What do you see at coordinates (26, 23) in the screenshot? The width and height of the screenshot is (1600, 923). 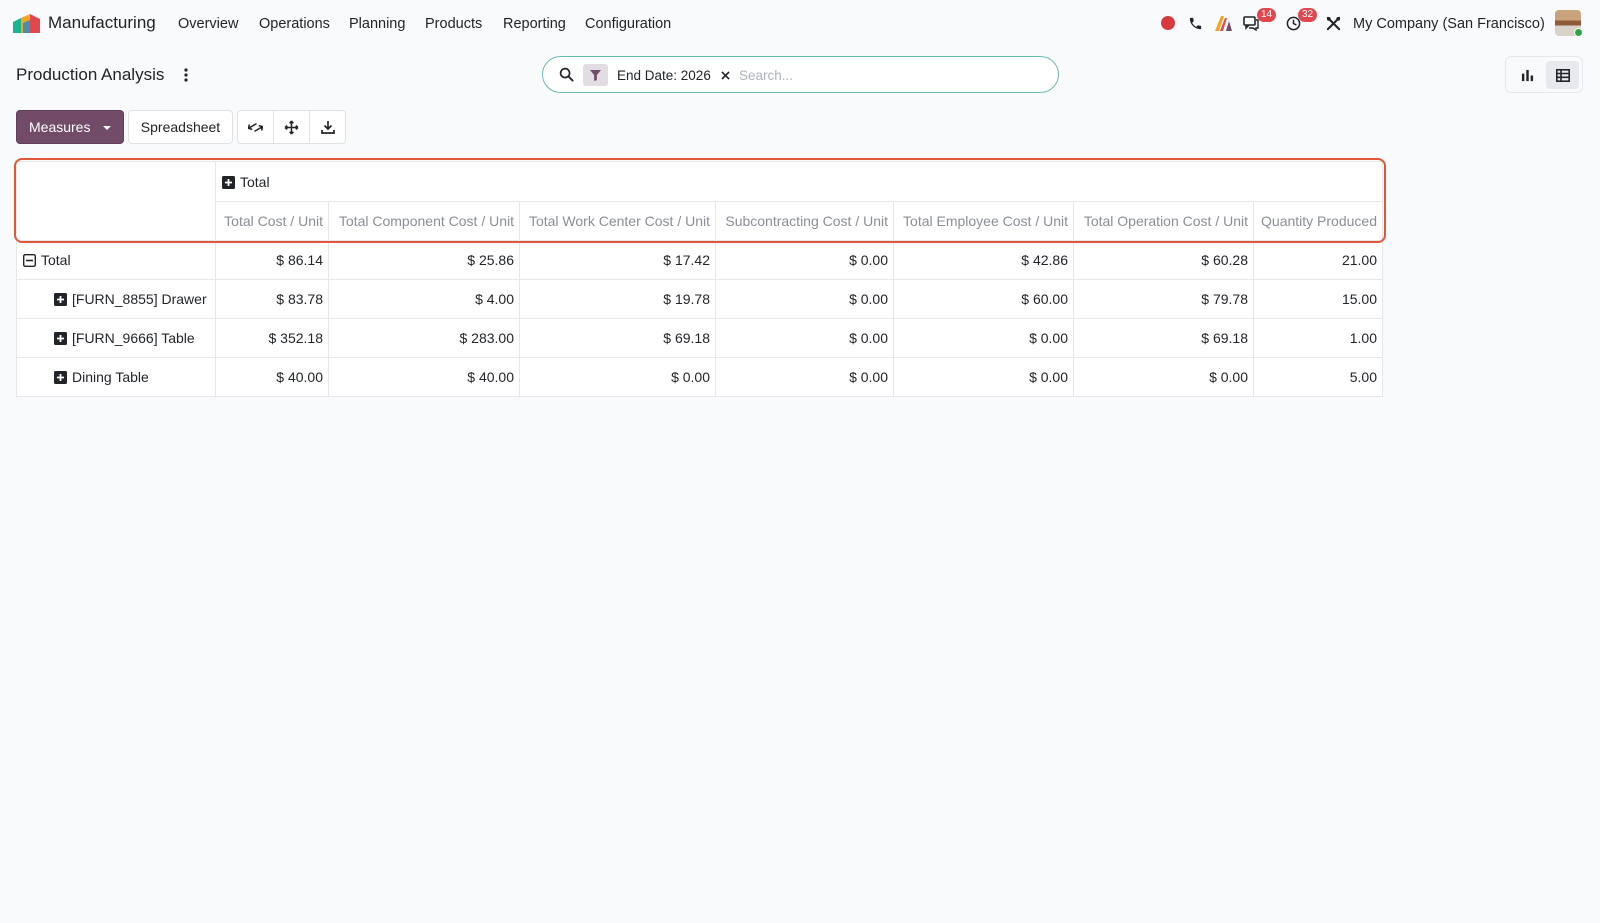 I see `manufacturing-app-icon` at bounding box center [26, 23].